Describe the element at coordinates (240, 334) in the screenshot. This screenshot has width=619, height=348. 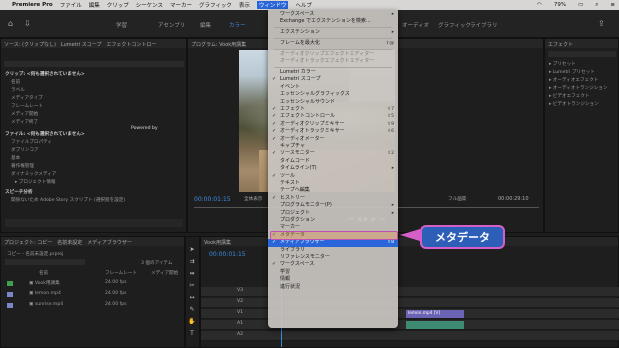
I see `track-label: A2` at that location.